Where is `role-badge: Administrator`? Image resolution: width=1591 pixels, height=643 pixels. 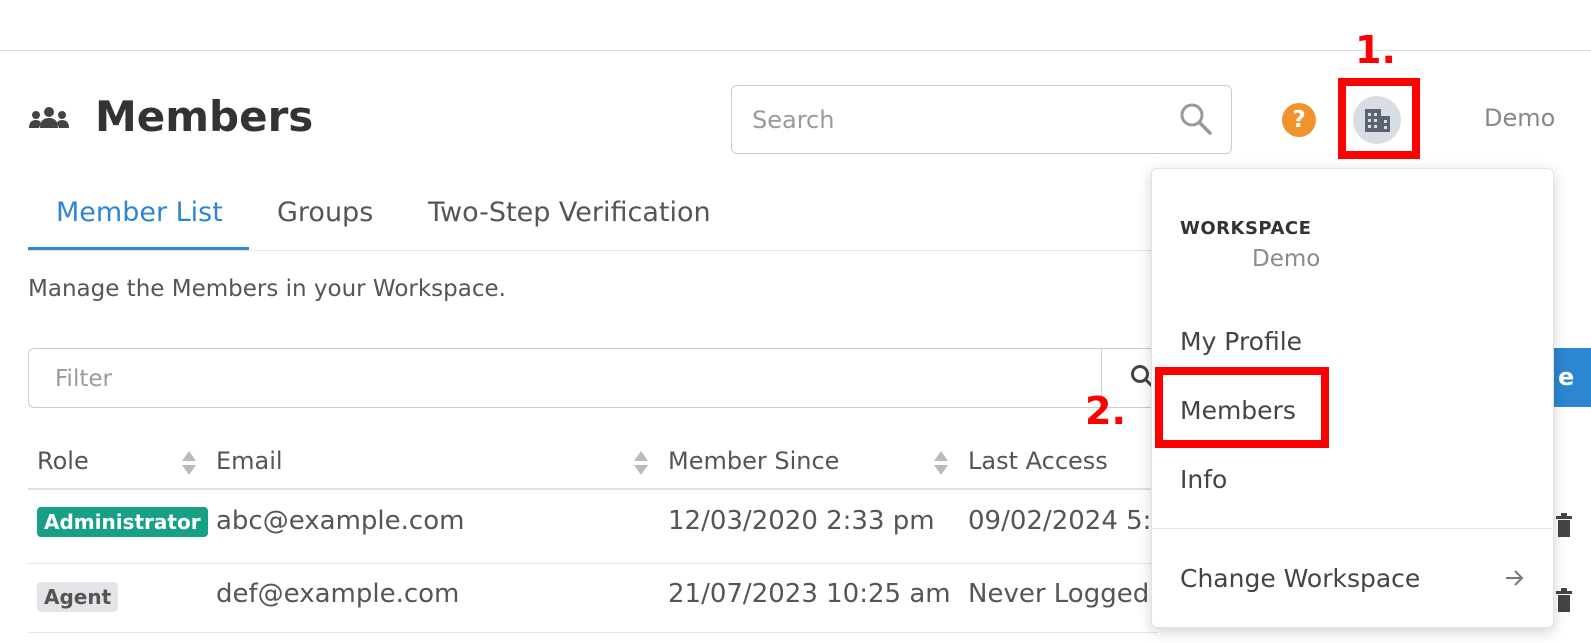
role-badge: Administrator is located at coordinates (122, 522).